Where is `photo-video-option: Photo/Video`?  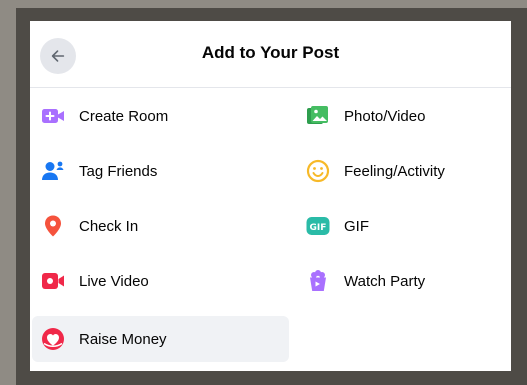
photo-video-option: Photo/Video is located at coordinates (398, 116).